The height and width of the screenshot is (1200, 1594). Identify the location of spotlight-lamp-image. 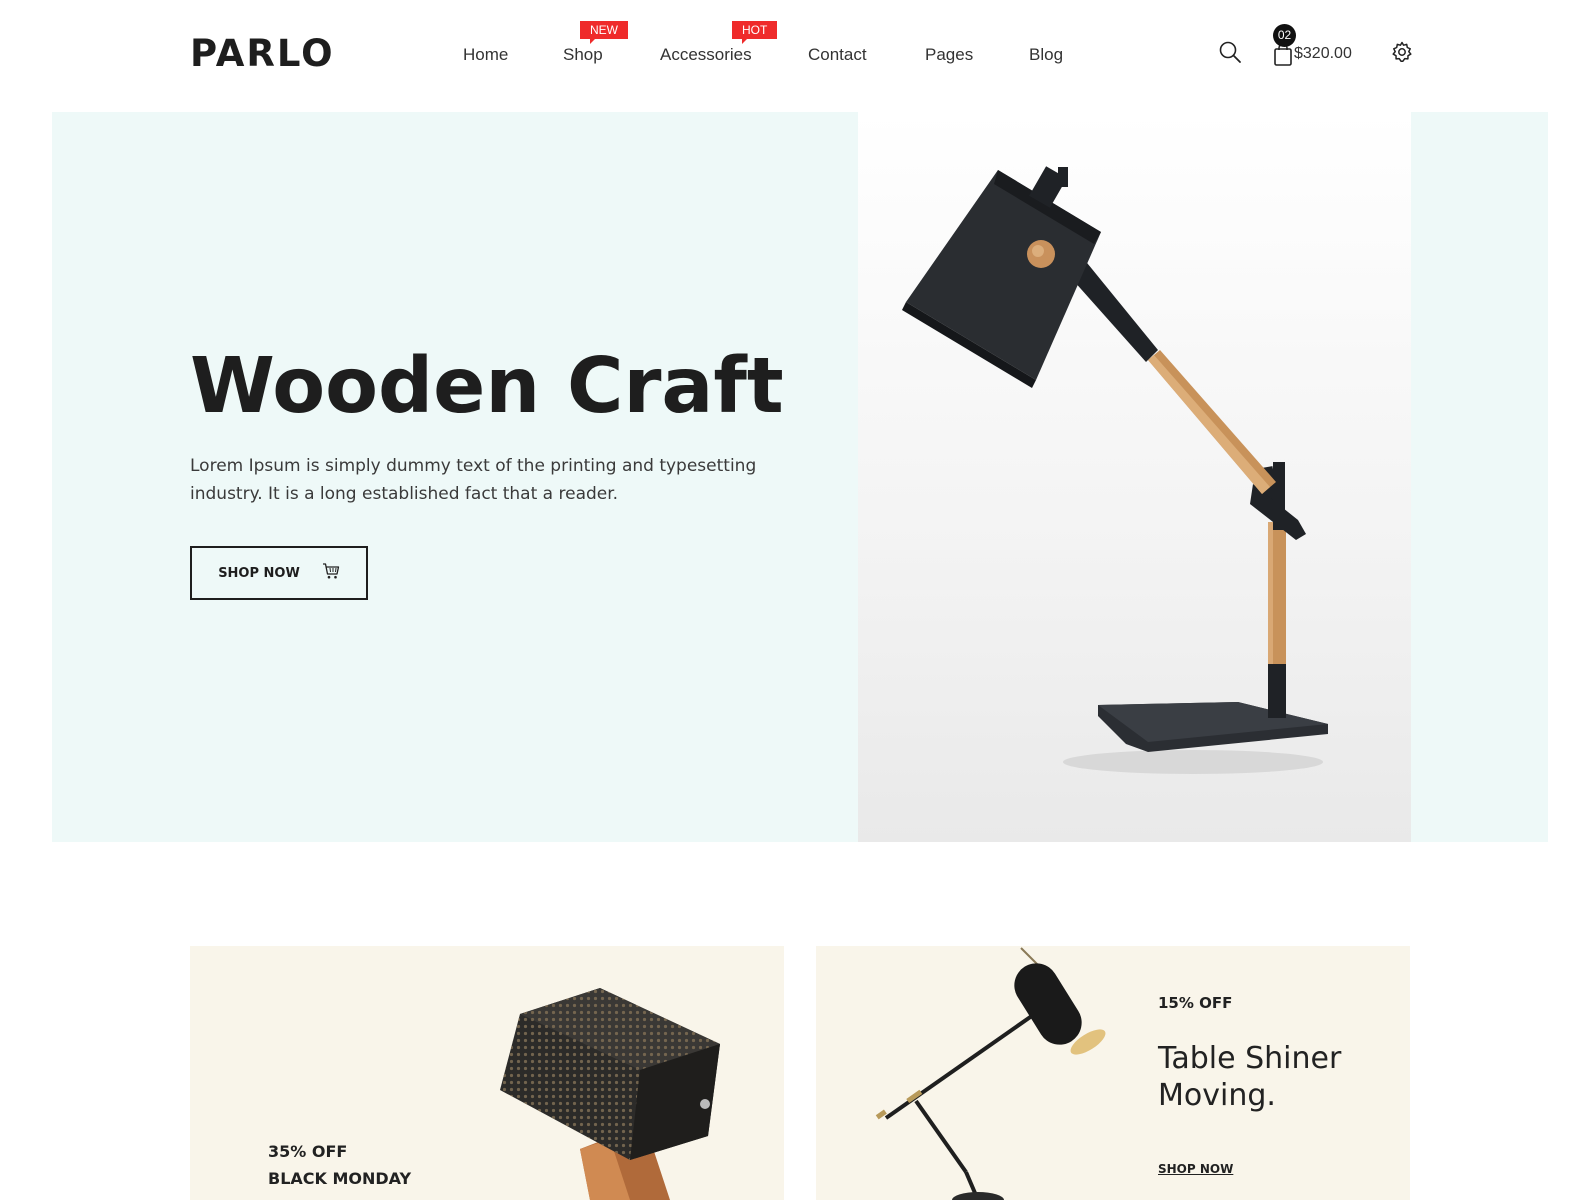
(996, 1073).